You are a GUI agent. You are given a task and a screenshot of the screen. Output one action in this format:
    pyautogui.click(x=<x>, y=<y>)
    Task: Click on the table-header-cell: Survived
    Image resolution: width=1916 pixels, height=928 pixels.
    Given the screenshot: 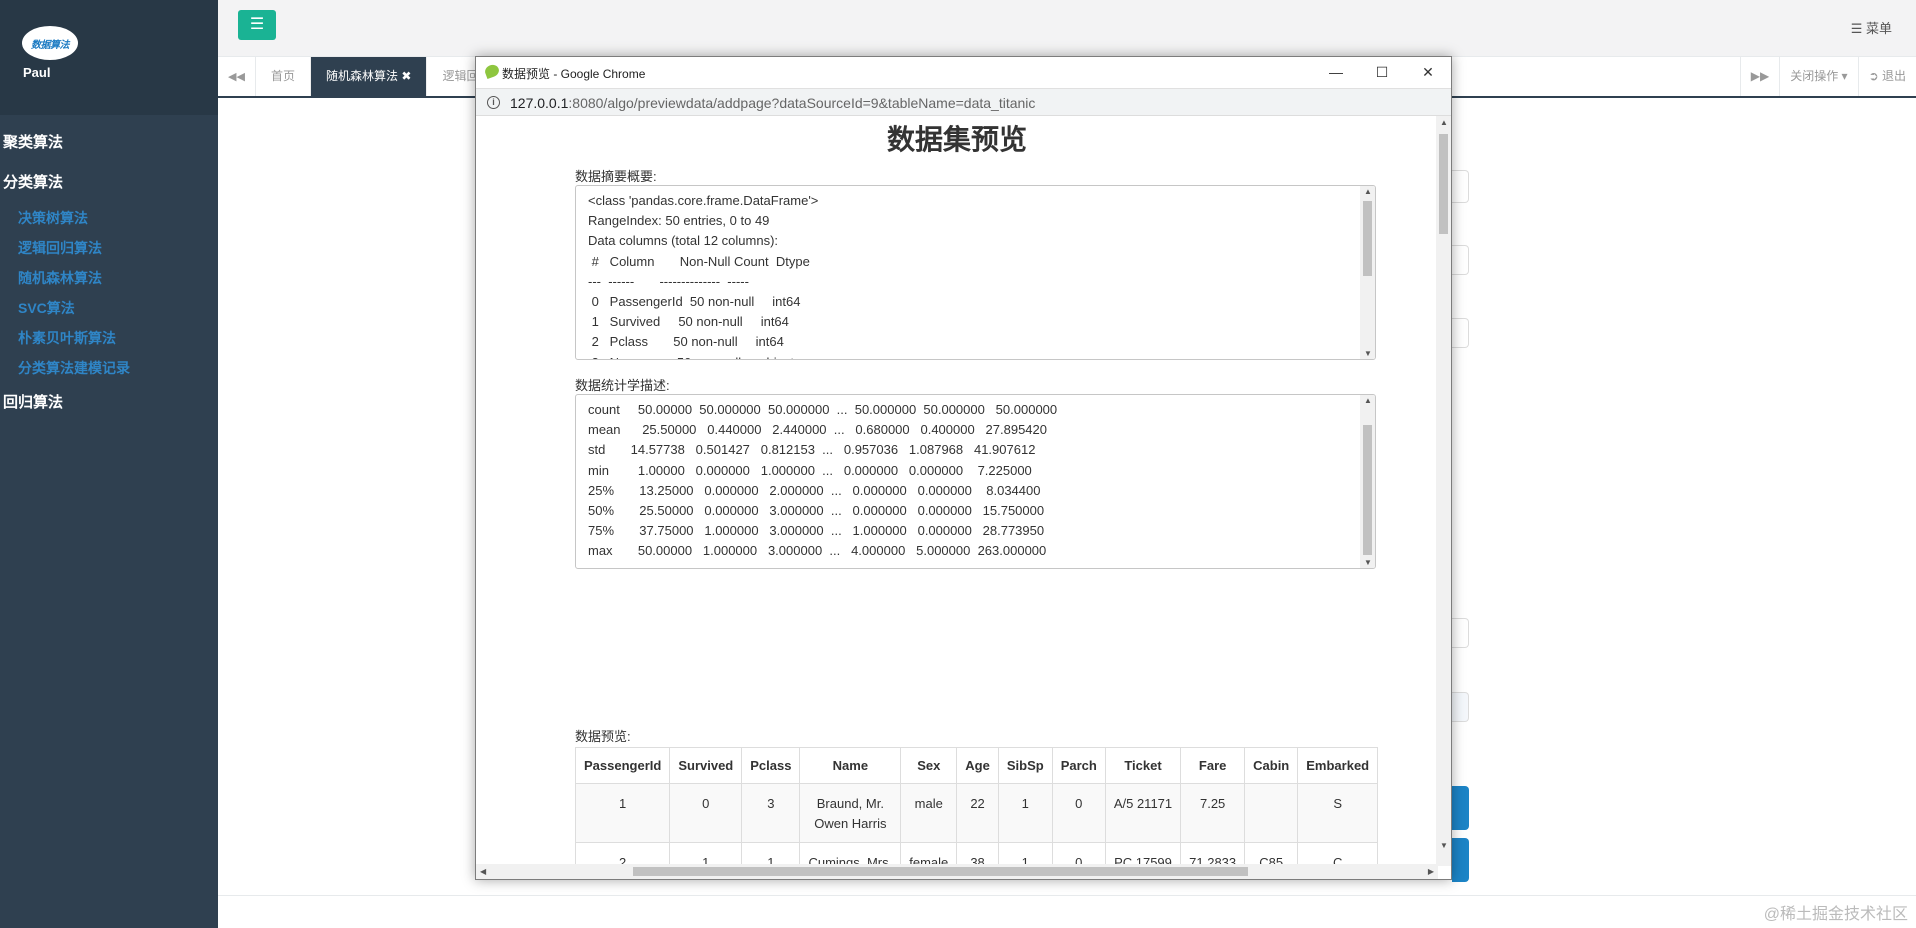 What is the action you would take?
    pyautogui.click(x=706, y=765)
    